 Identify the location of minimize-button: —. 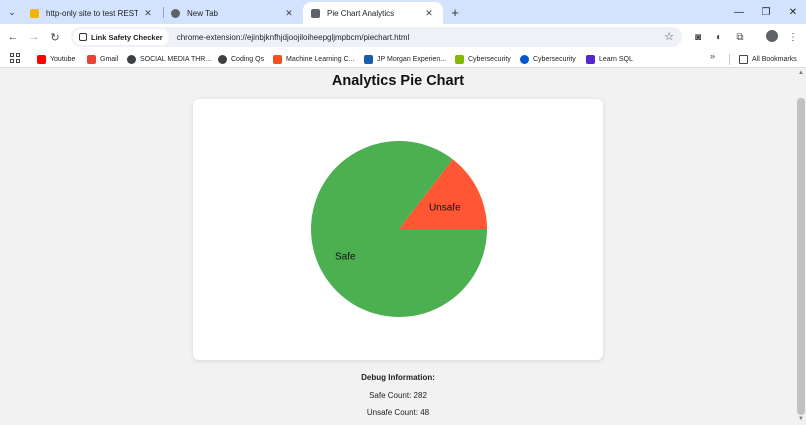
(739, 12).